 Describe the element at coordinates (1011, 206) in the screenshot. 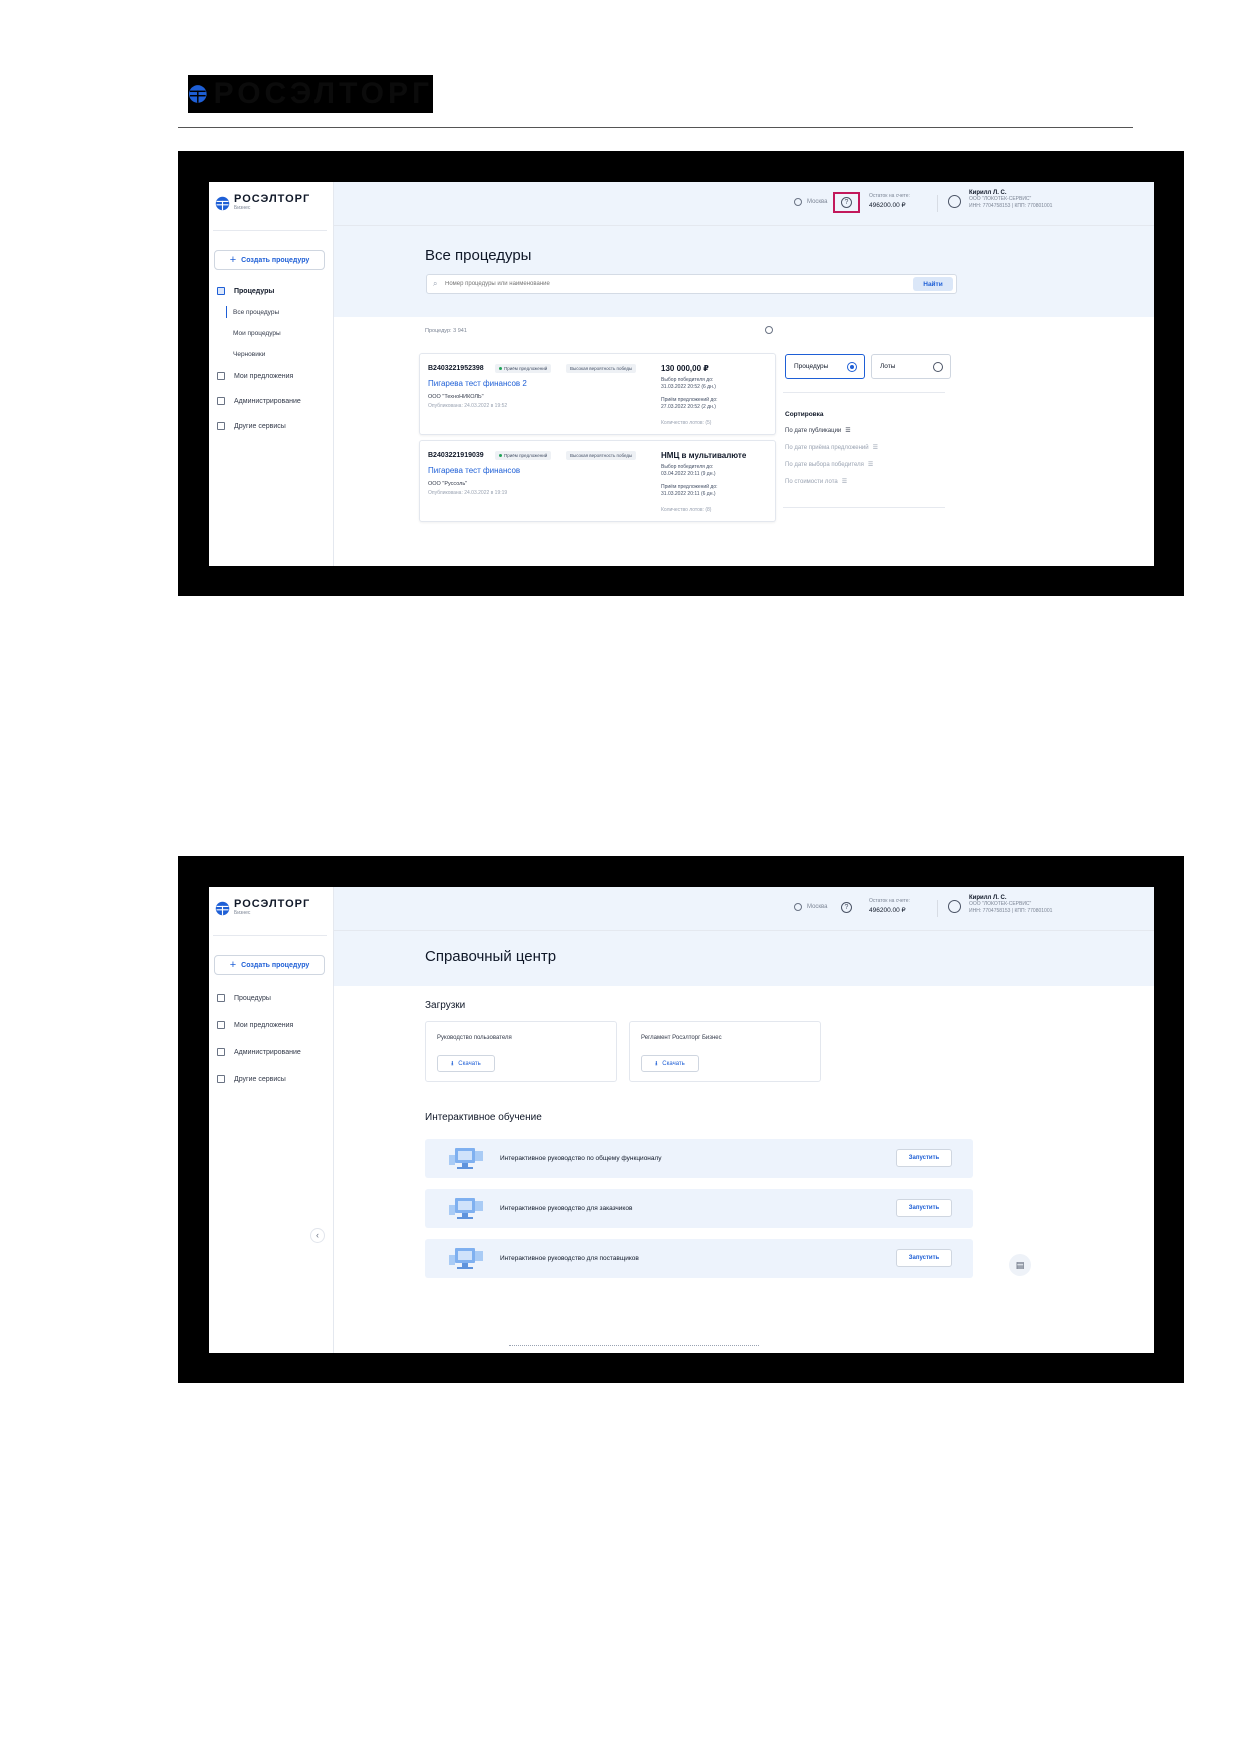

I see `user-inn: ИНН: 7704758153 | КПП: 770801001` at that location.